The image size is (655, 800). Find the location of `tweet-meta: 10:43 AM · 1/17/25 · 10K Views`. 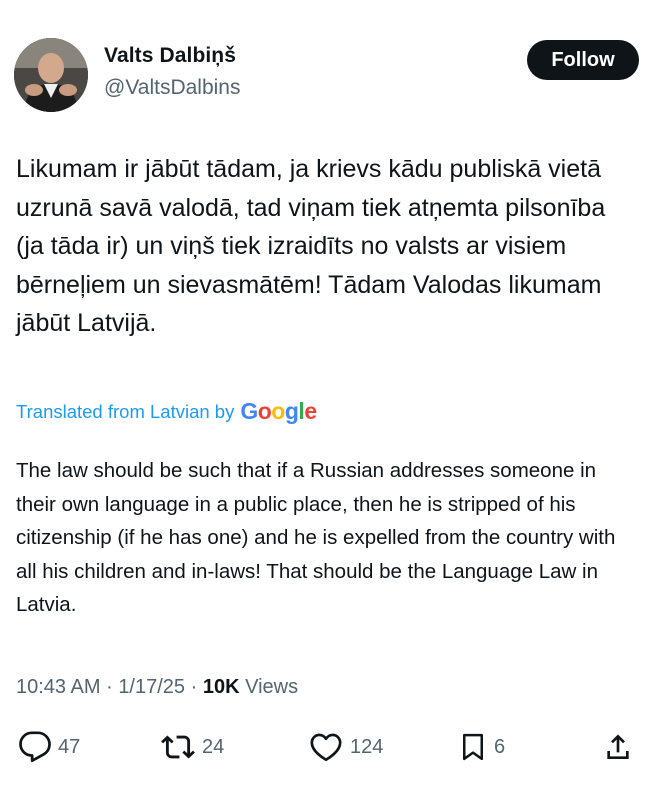

tweet-meta: 10:43 AM · 1/17/25 · 10K Views is located at coordinates (157, 687).